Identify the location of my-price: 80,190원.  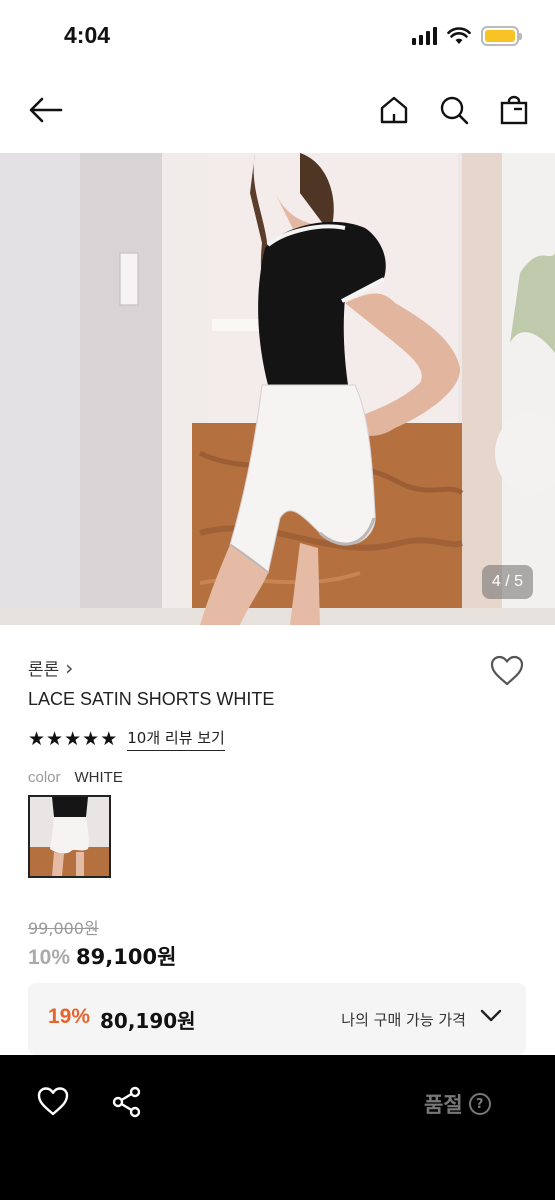
(148, 1021).